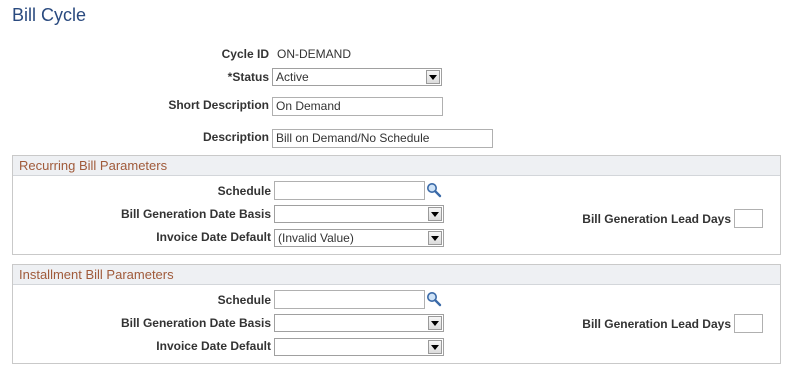 The width and height of the screenshot is (792, 376). What do you see at coordinates (382, 138) in the screenshot?
I see `description-input: Bill on Demand/No Schedule` at bounding box center [382, 138].